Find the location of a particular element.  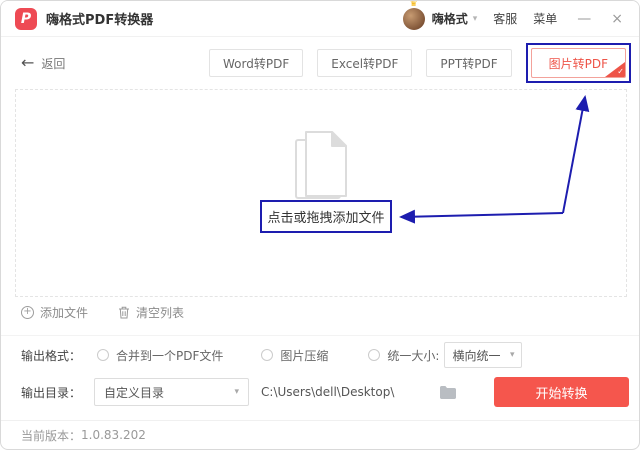

plus-circle-icon: + is located at coordinates (27, 312).